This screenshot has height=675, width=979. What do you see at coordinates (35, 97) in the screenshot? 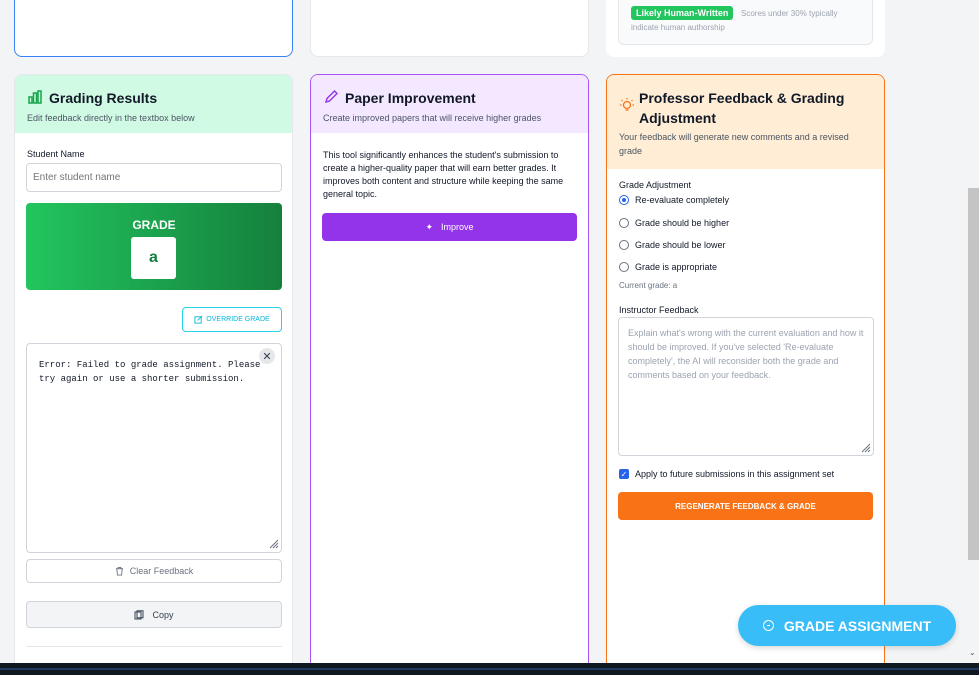
I see `bar-chart-icon` at bounding box center [35, 97].